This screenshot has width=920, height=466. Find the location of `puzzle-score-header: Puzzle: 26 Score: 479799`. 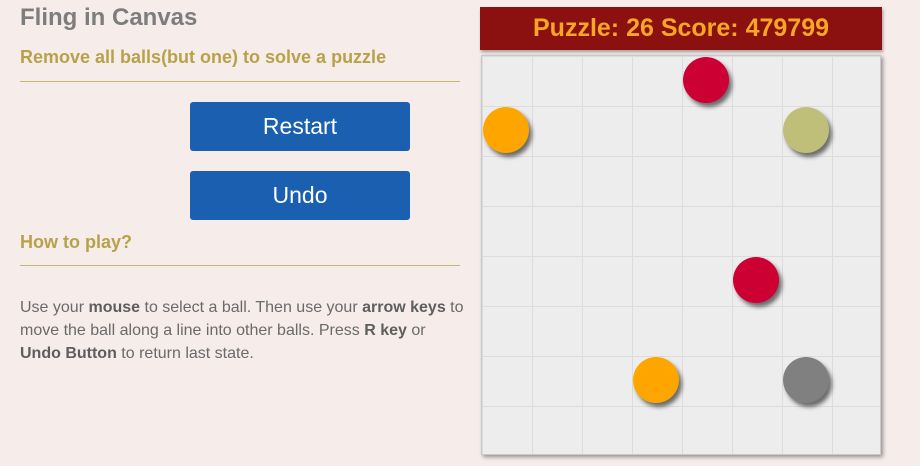

puzzle-score-header: Puzzle: 26 Score: 479799 is located at coordinates (681, 28).